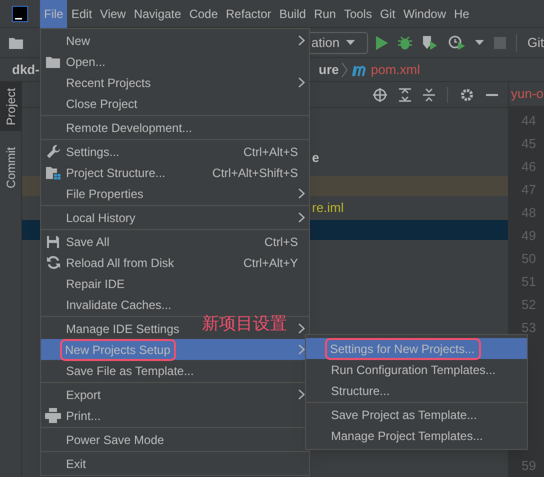 The height and width of the screenshot is (477, 544). What do you see at coordinates (53, 241) in the screenshot?
I see `save-icon` at bounding box center [53, 241].